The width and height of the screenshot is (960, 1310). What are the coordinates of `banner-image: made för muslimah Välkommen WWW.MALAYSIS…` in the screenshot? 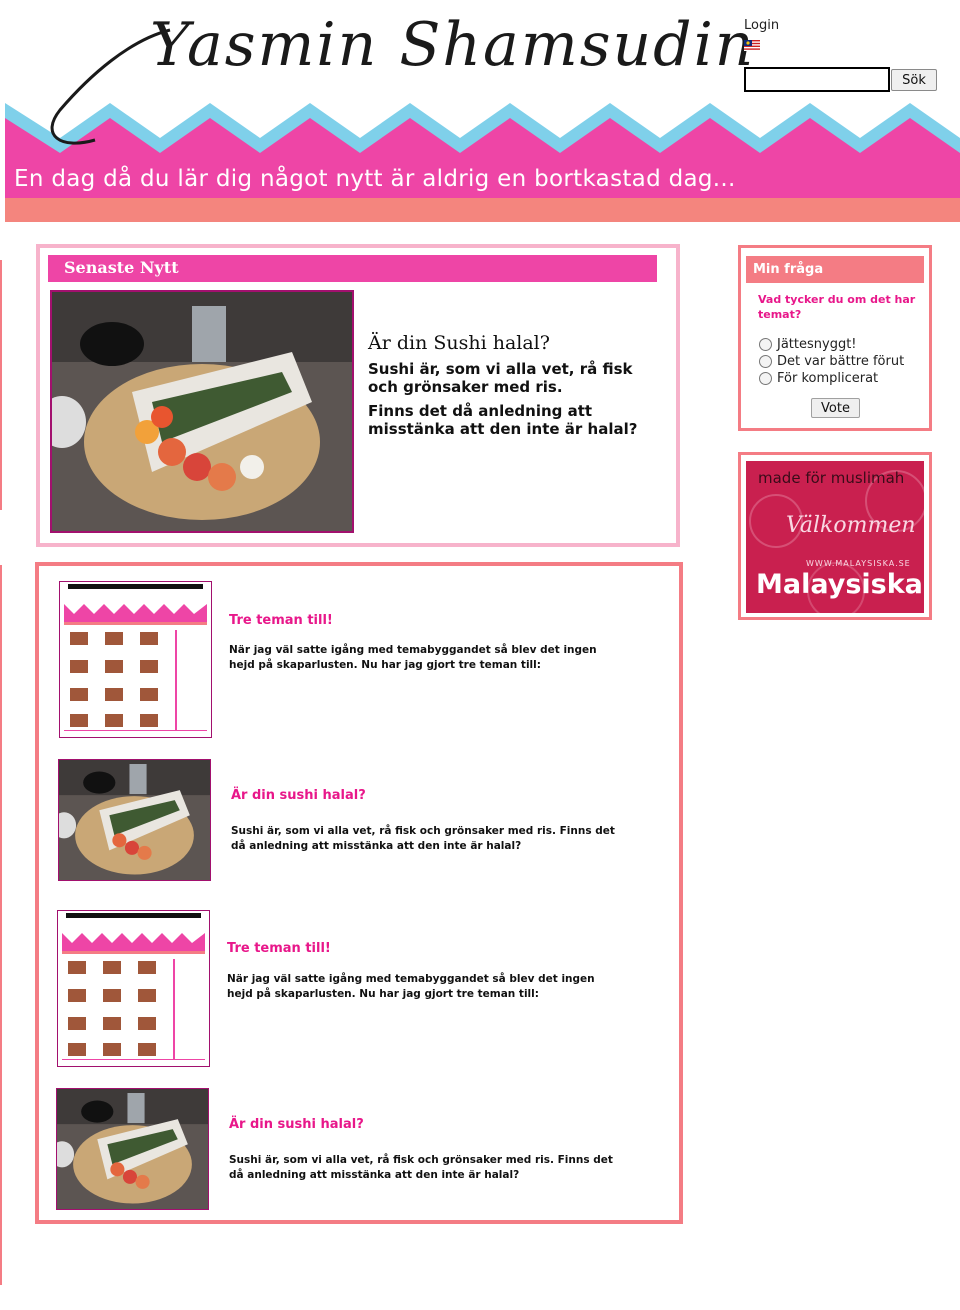 It's located at (835, 537).